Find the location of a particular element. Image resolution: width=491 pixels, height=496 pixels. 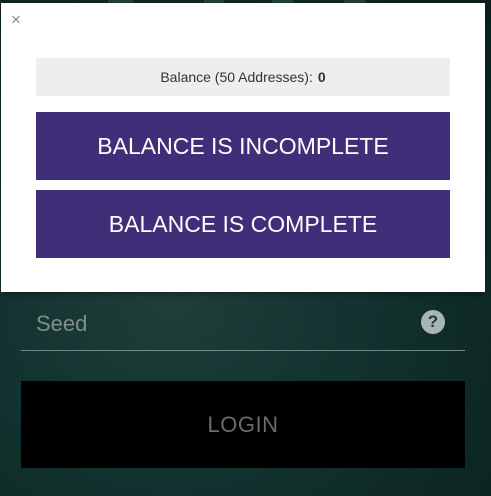

balance-incomplete-label: BALANCE IS INCOMPLETE is located at coordinates (243, 145).